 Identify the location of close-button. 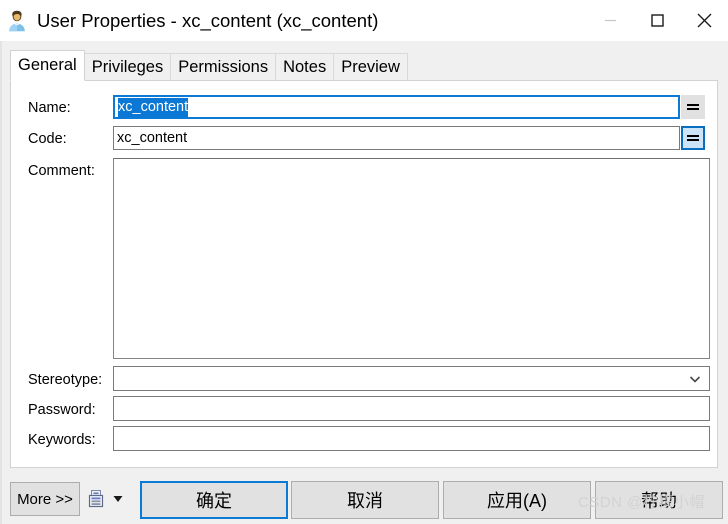
(704, 20).